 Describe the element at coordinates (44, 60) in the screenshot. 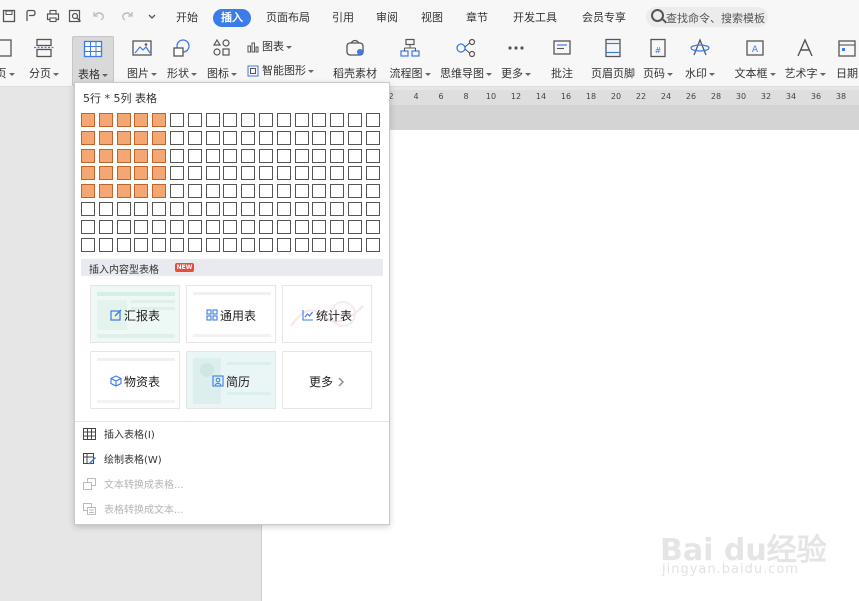

I see `page-break-button: 分页` at that location.